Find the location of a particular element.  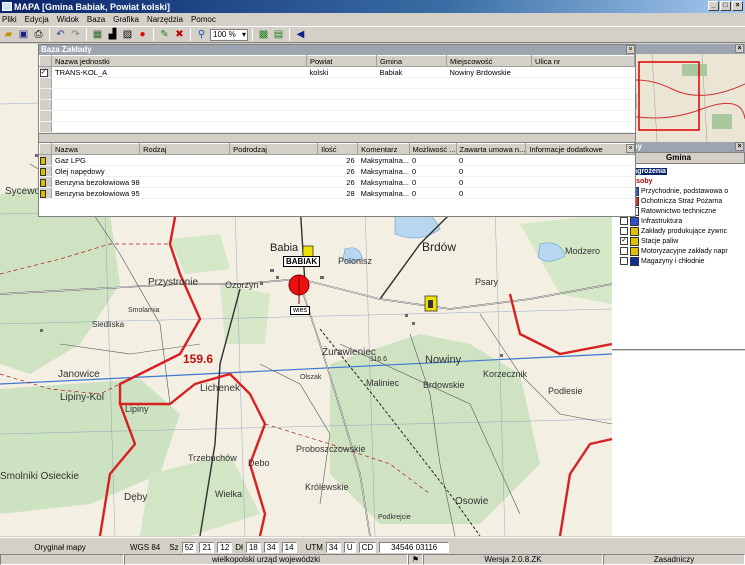

place-lipiny-label: Lipiny is located at coordinates (137, 409).